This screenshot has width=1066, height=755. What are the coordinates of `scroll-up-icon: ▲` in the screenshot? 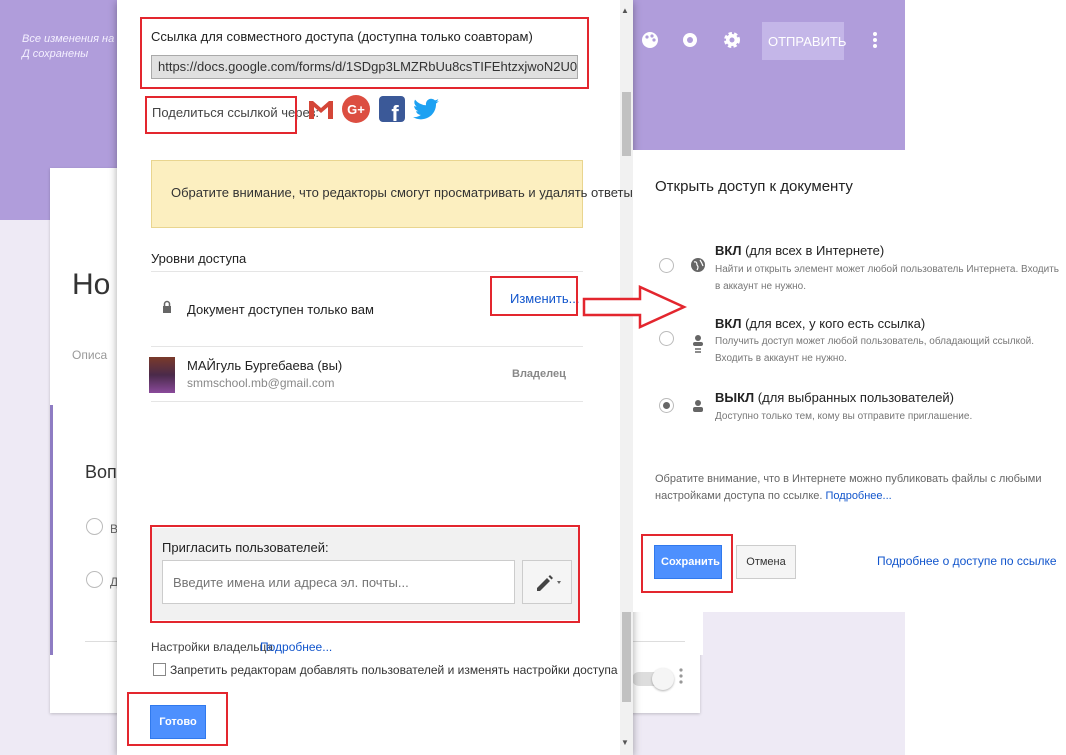 It's located at (625, 10).